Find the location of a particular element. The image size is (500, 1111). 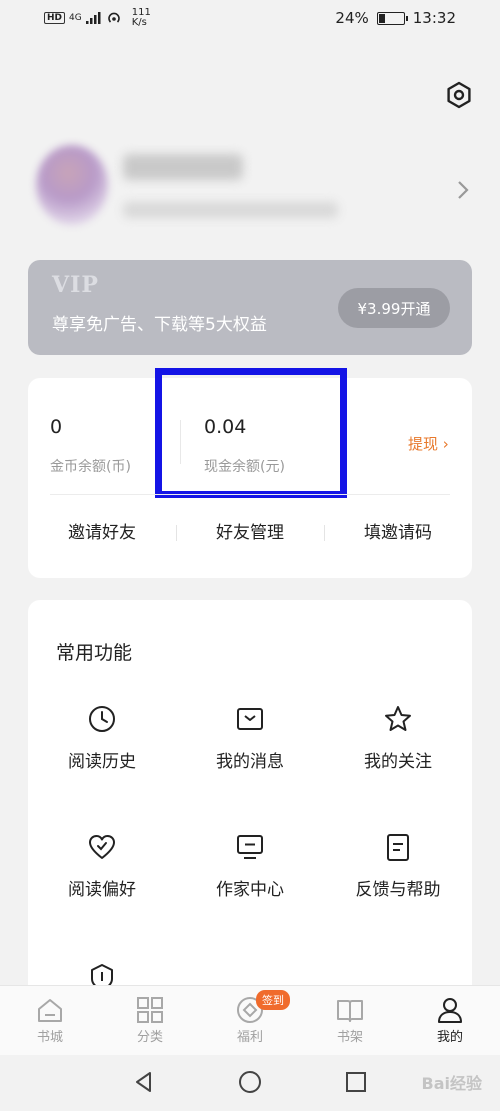

func-reading-history: 阅读历史 is located at coordinates (102, 738).